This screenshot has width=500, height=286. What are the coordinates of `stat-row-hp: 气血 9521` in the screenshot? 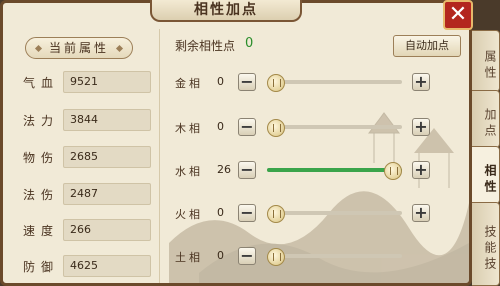 It's located at (87, 82).